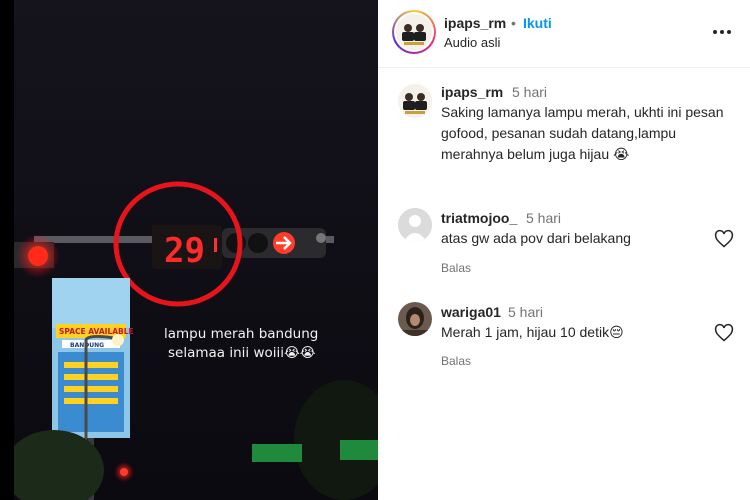 The height and width of the screenshot is (500, 750). Describe the element at coordinates (564, 34) in the screenshot. I see `post-header: ipaps_rm • Ikuti Audio asli` at that location.